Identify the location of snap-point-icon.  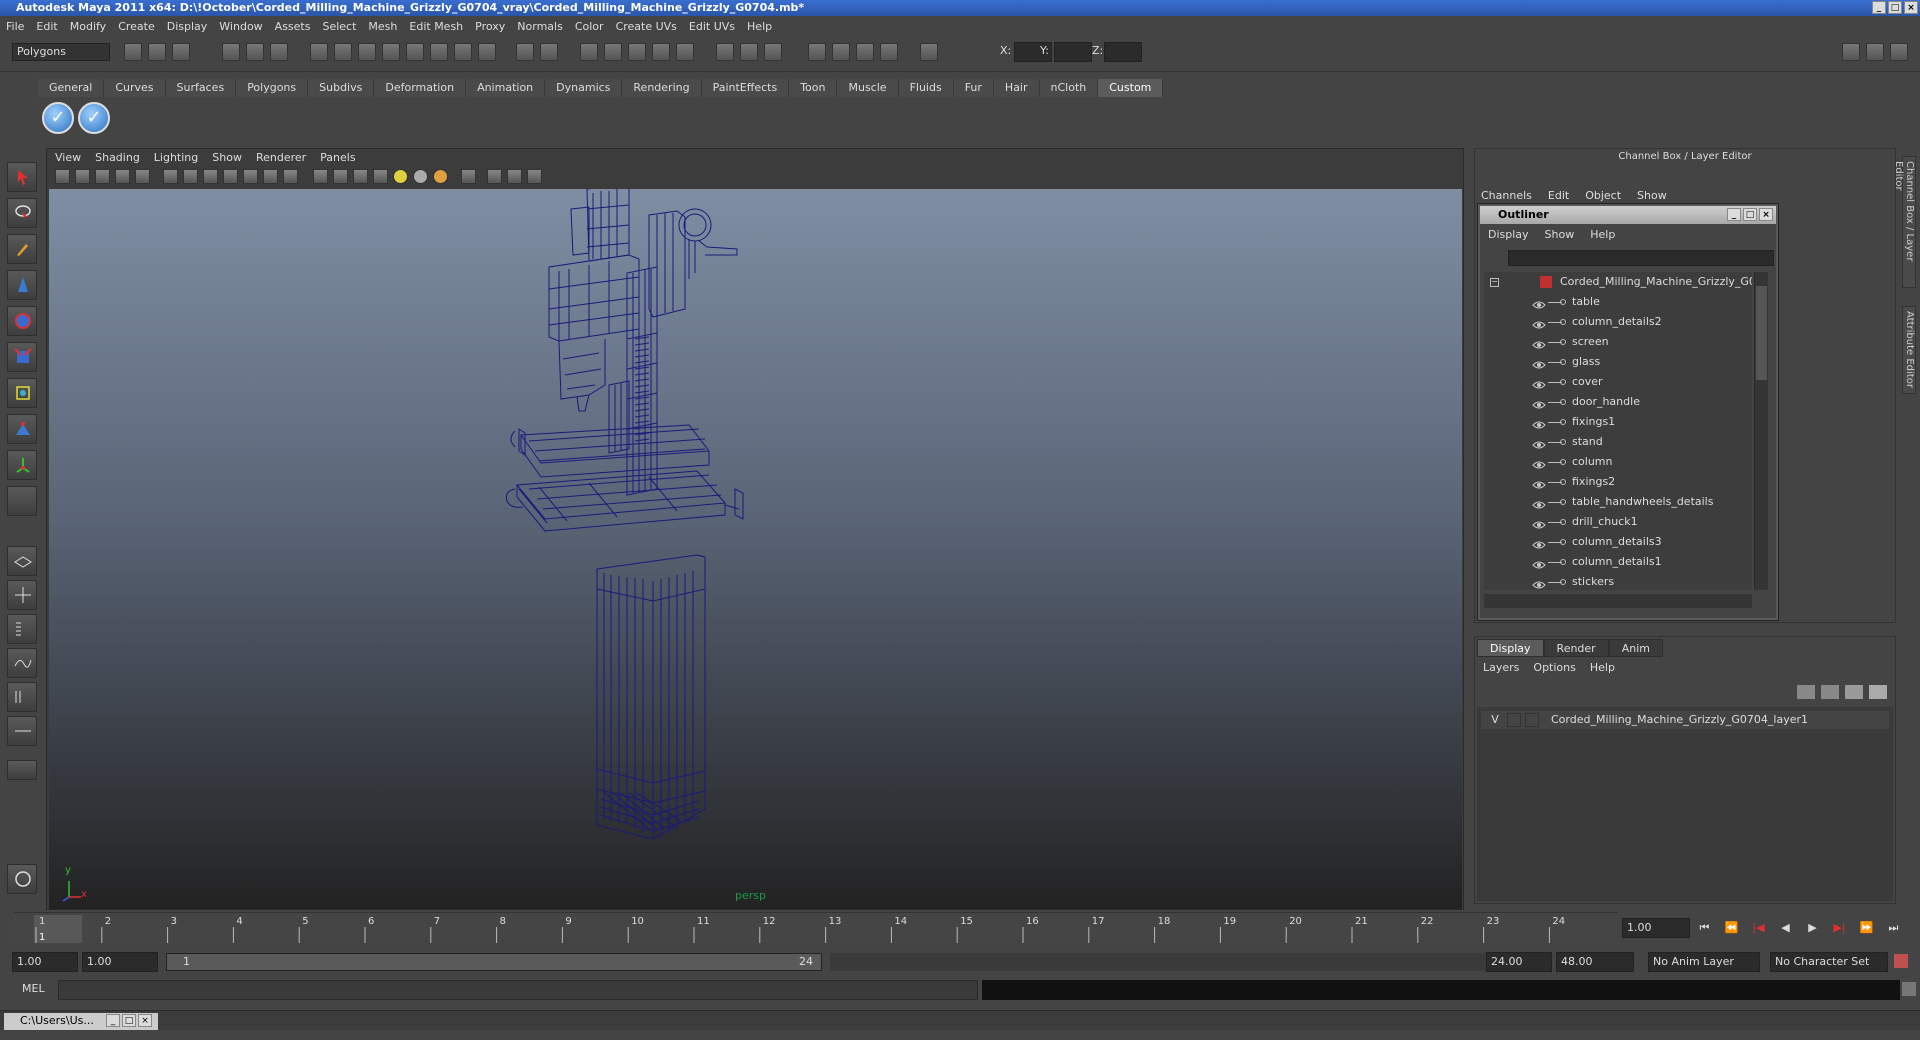
(367, 52).